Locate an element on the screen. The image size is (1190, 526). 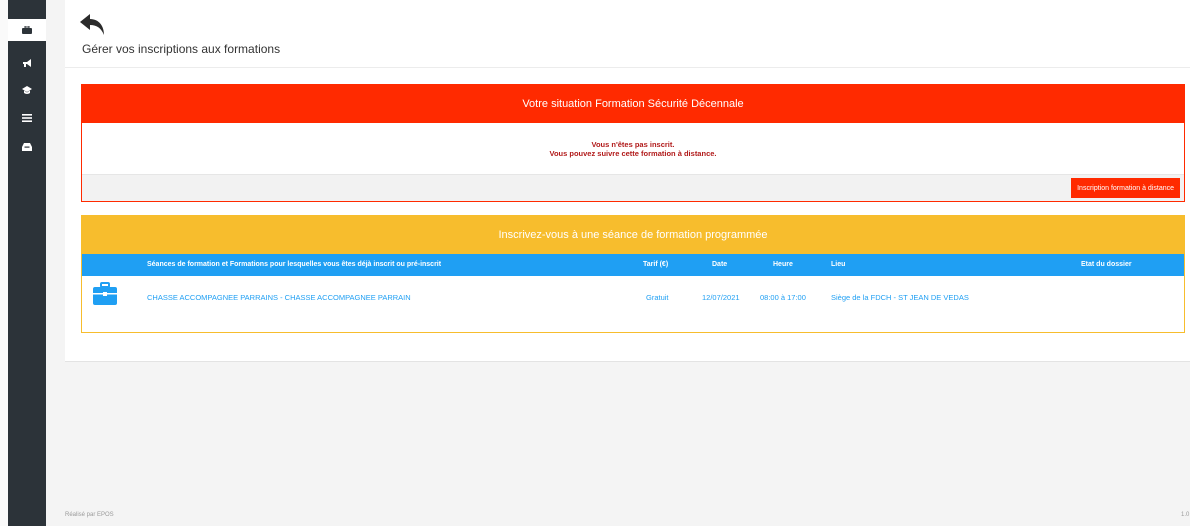
page-title: Gérer vos inscriptions aux formations is located at coordinates (181, 49).